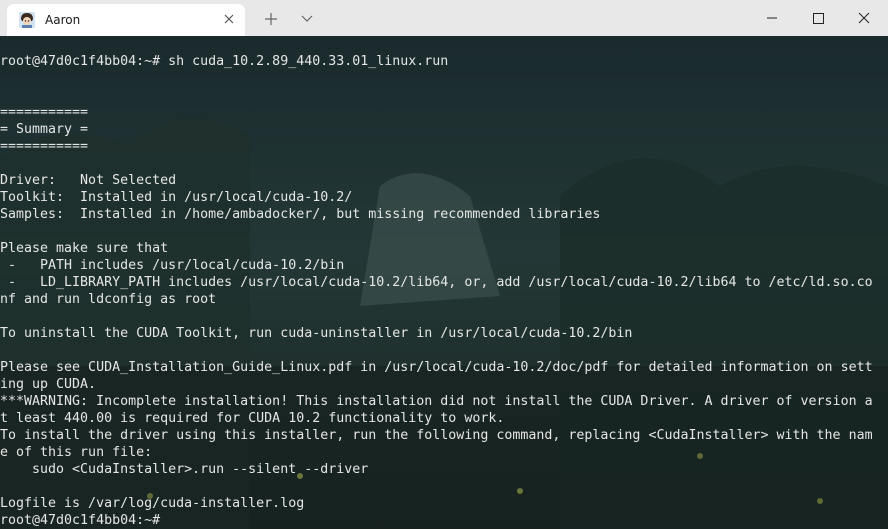 This screenshot has width=888, height=529. What do you see at coordinates (44, 129) in the screenshot?
I see `terminal-line: = Summary =` at bounding box center [44, 129].